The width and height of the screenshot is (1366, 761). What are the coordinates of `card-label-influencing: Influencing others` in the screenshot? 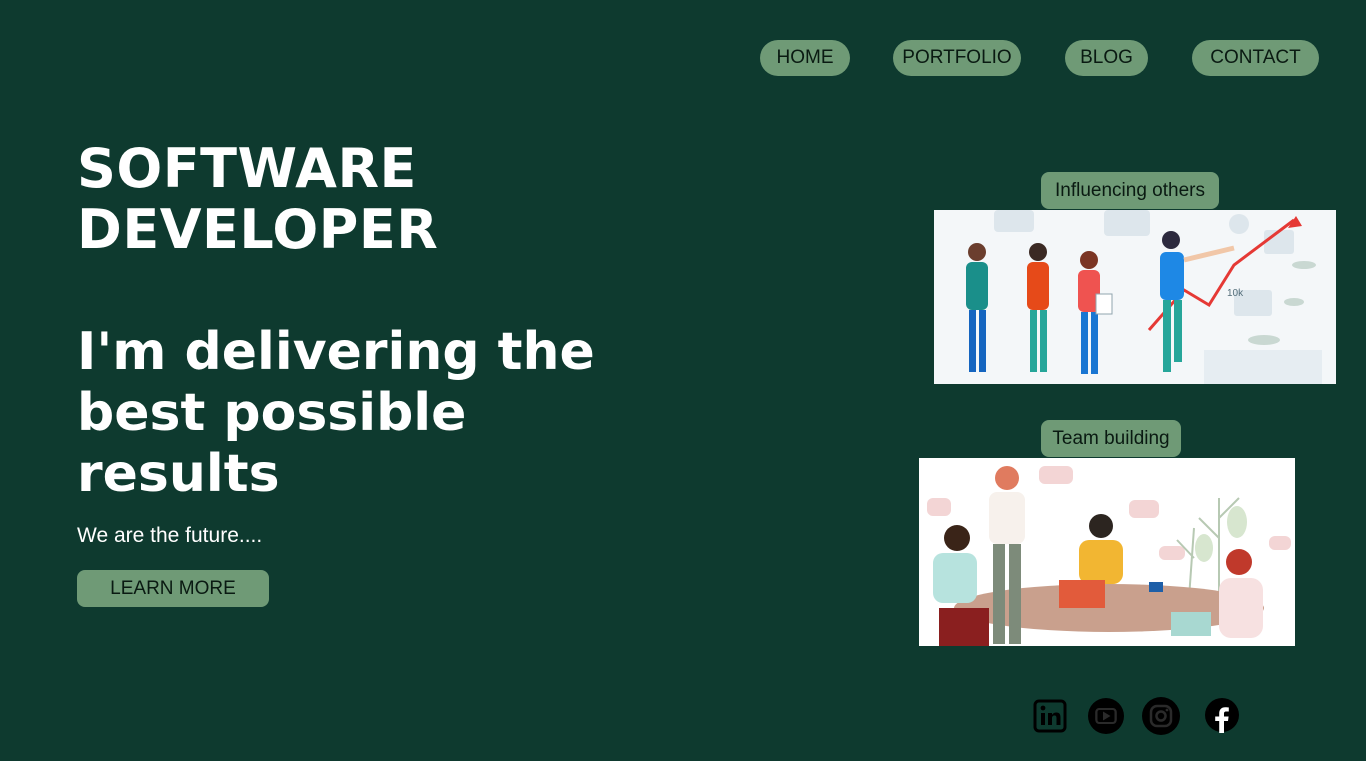 It's located at (1130, 190).